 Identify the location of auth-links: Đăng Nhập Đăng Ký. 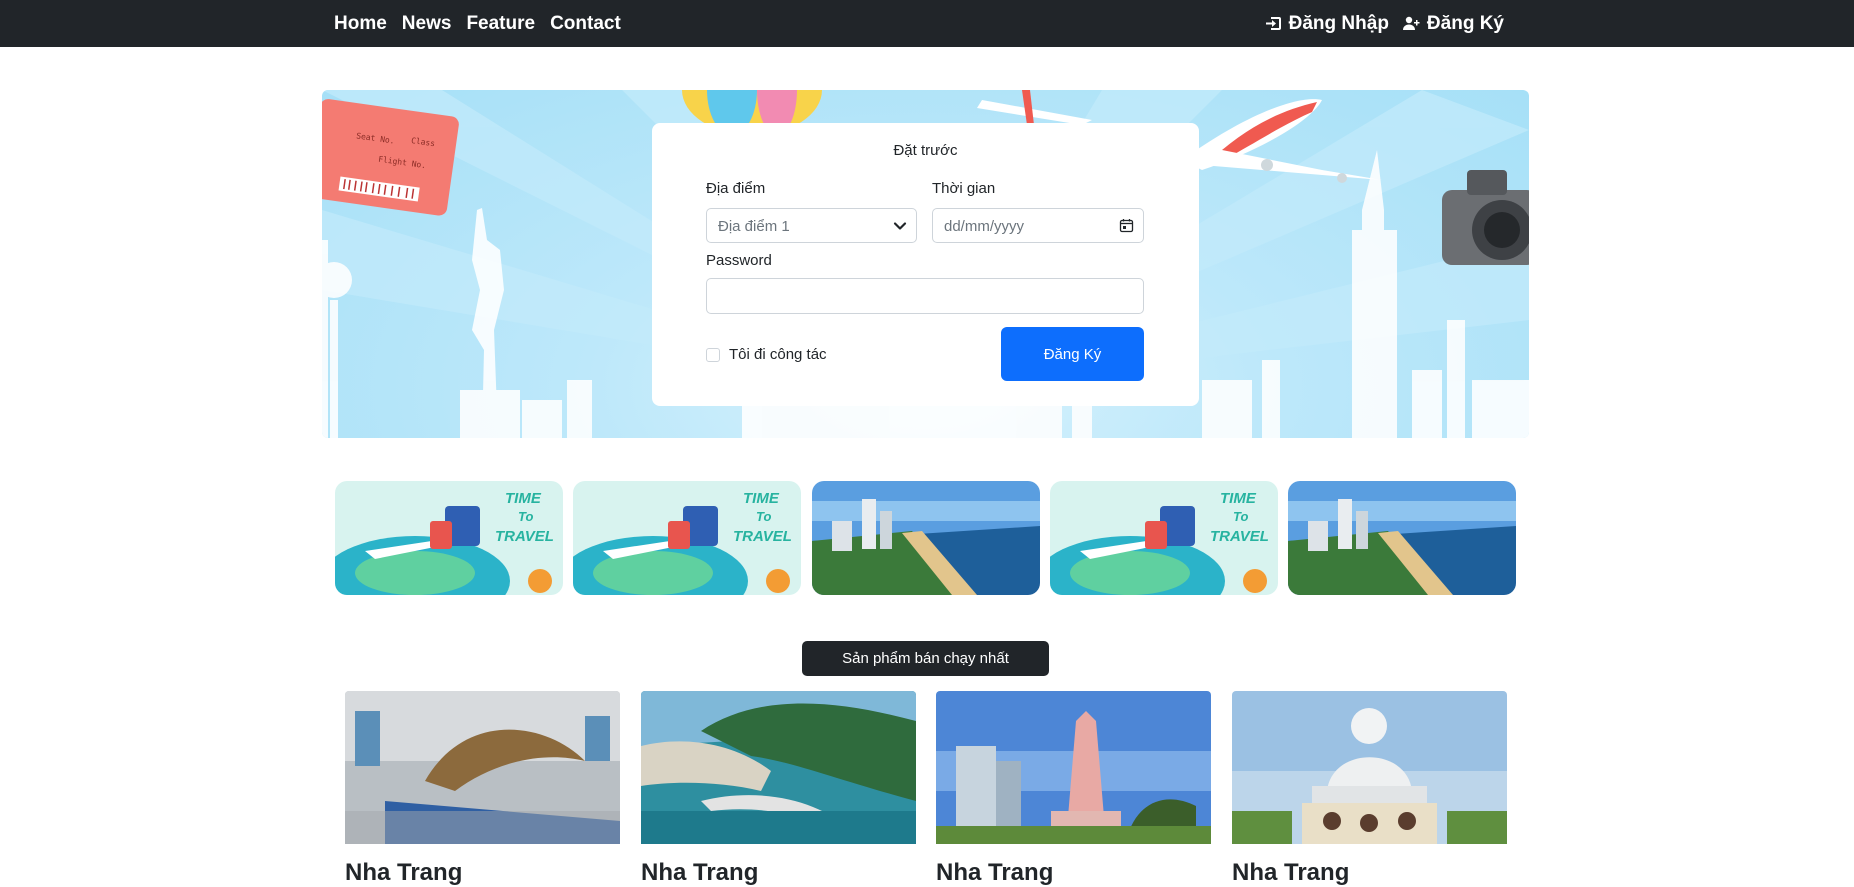
(1384, 23).